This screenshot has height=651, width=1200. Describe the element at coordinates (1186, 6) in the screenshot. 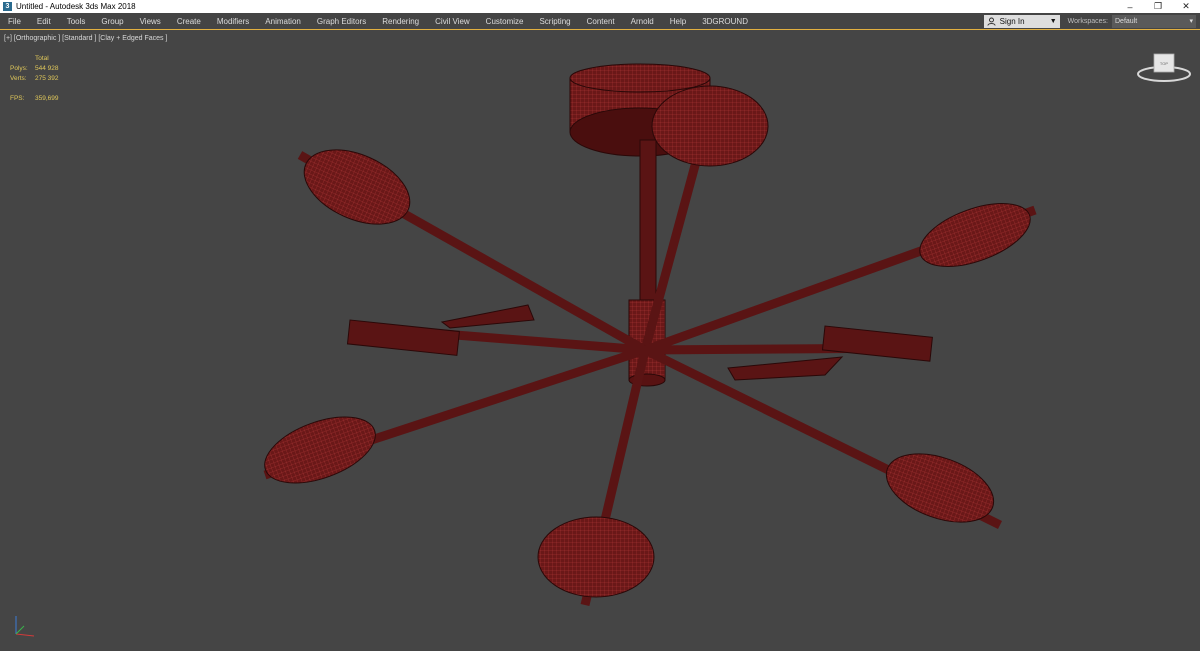

I see `close-button: ✕` at that location.